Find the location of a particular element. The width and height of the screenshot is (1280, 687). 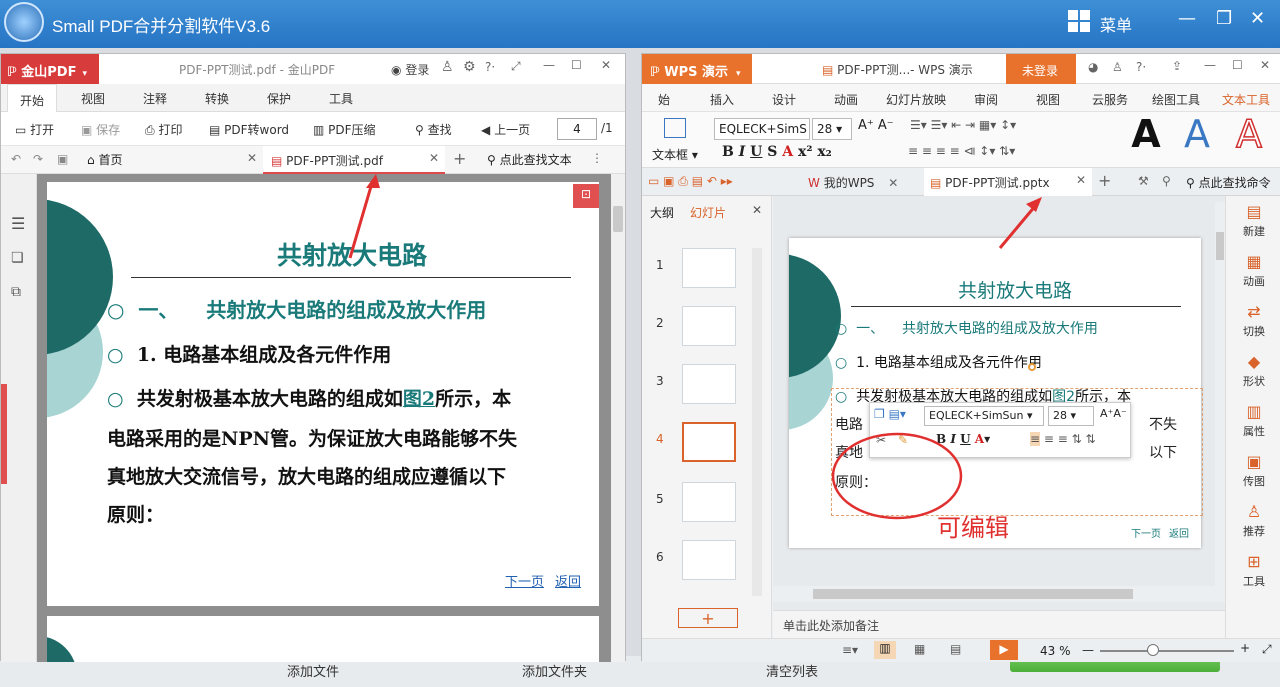

add-folder-button: 添加文件夹 is located at coordinates (554, 670).